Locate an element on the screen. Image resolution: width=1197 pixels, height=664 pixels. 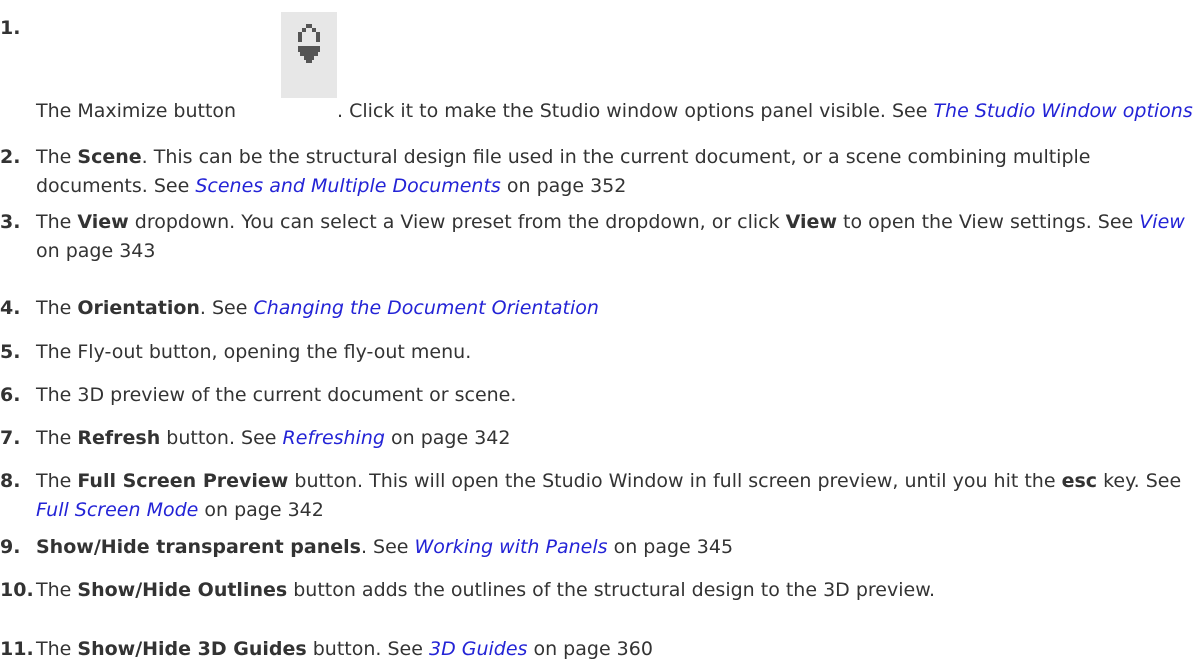
item-bold-term: Show/Hide transparent panels is located at coordinates (198, 547).